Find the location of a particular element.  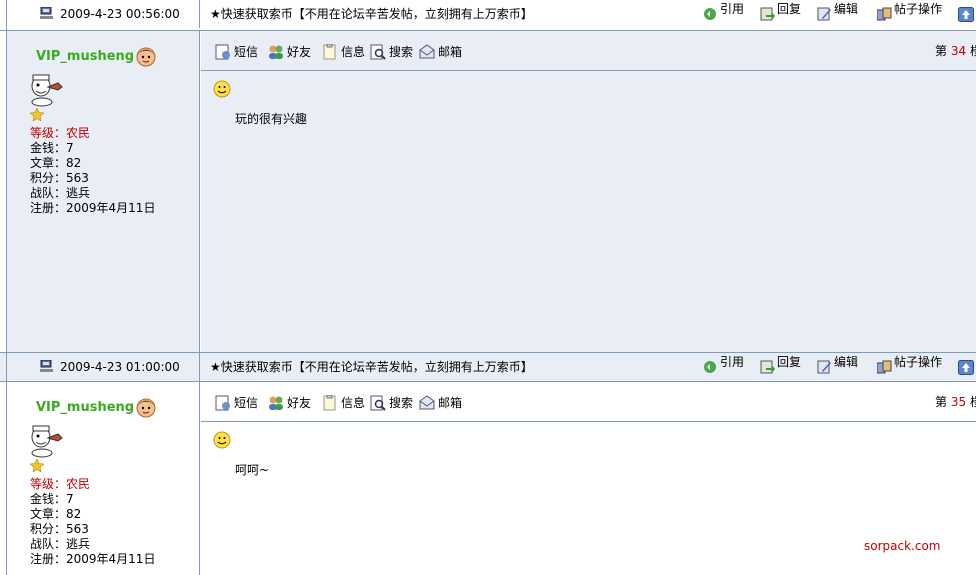

watermark: sorpack.com is located at coordinates (902, 546).